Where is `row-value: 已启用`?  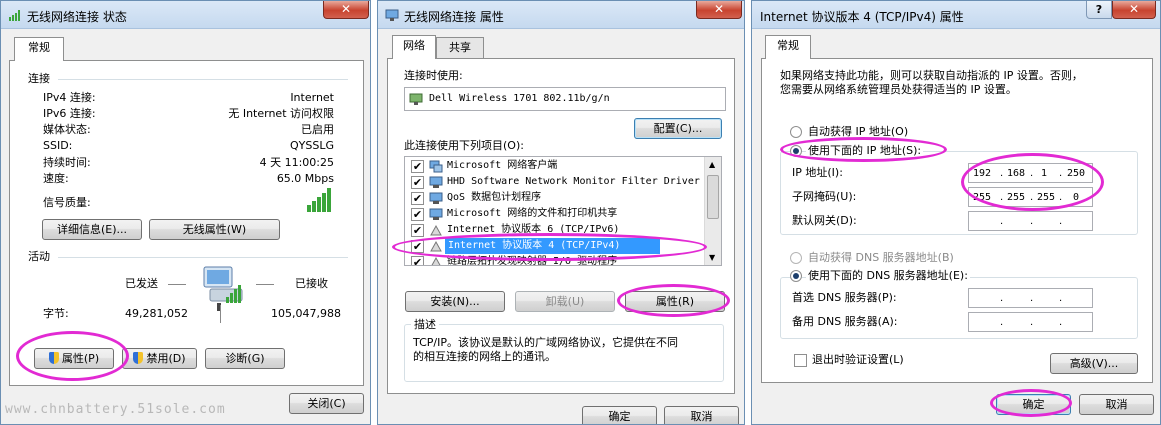 row-value: 已启用 is located at coordinates (317, 129).